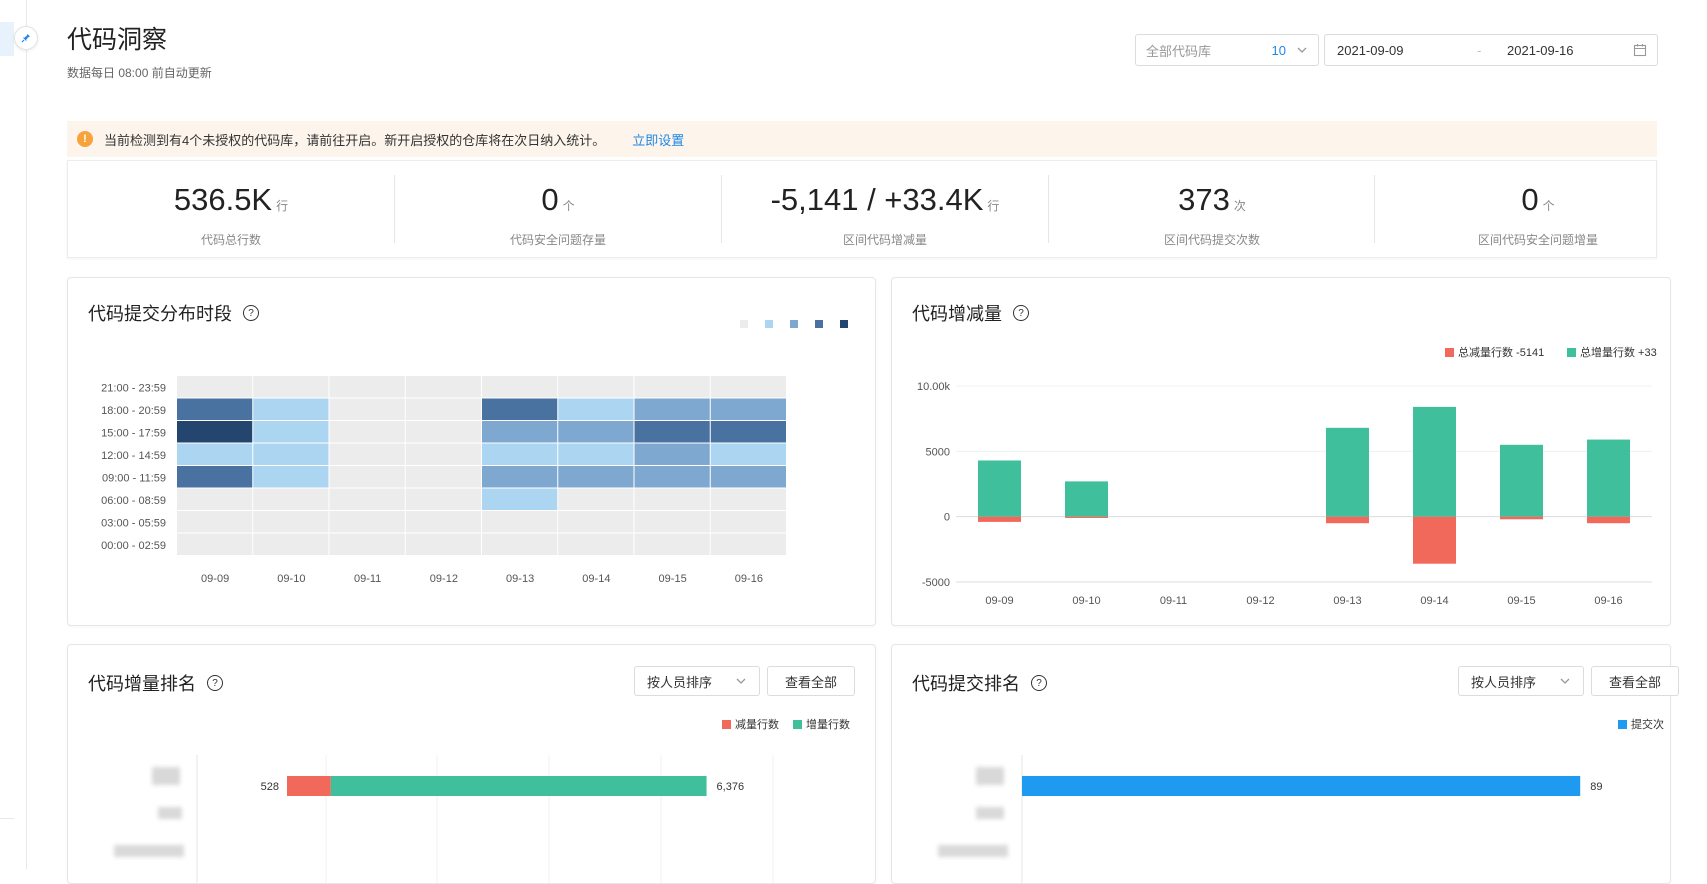  Describe the element at coordinates (1204, 199) in the screenshot. I see `kpi-value: 373` at that location.